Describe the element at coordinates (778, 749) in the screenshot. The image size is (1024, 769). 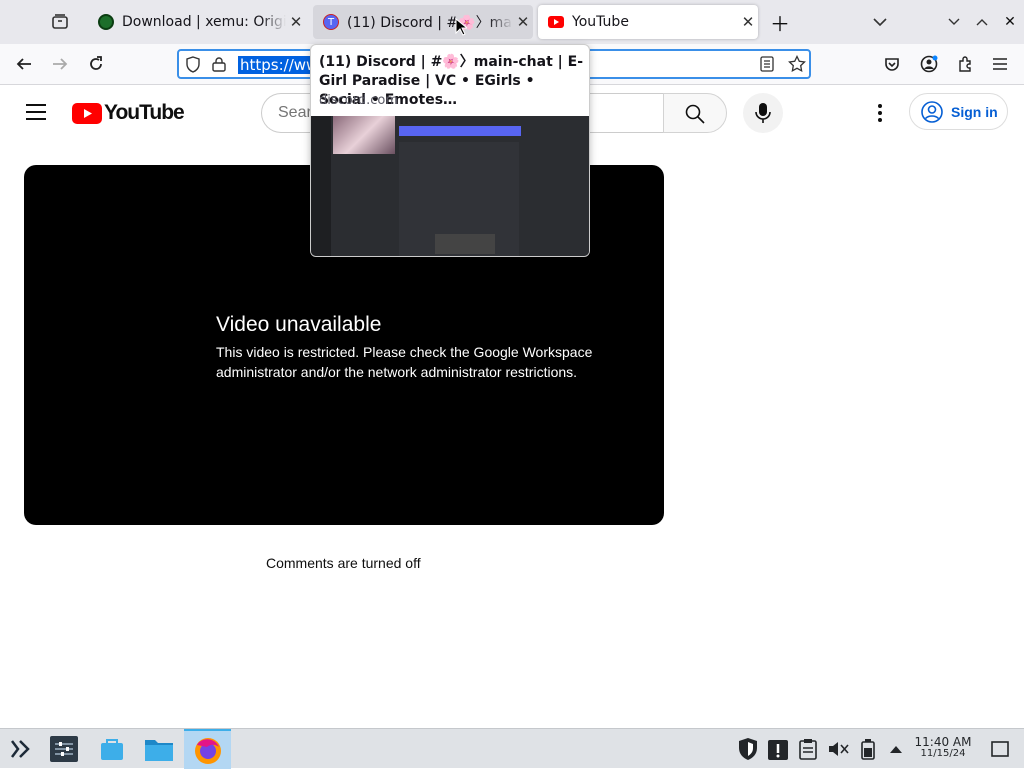
I see `notification-alert-icon` at that location.